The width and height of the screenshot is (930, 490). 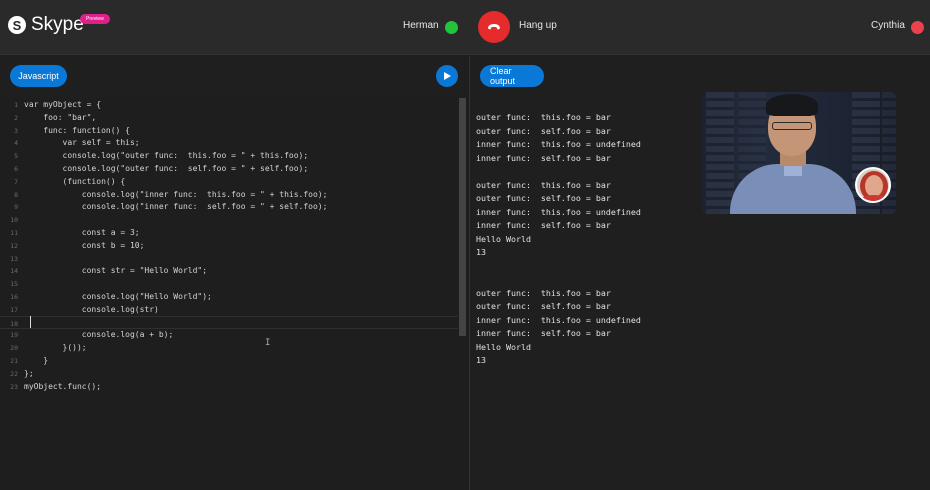 I want to click on code-text: const a = 3;, so click(x=82, y=232).